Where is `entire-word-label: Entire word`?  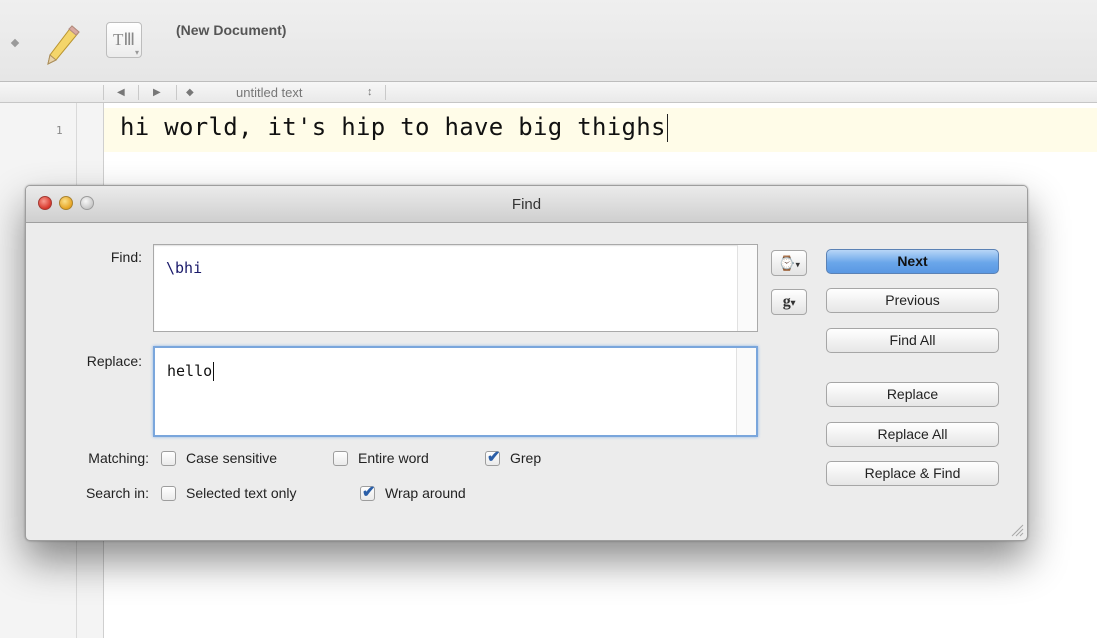 entire-word-label: Entire word is located at coordinates (393, 458).